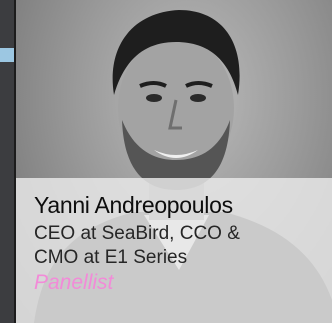  What do you see at coordinates (133, 205) in the screenshot?
I see `speaker-name: Yanni Andreopoulos` at bounding box center [133, 205].